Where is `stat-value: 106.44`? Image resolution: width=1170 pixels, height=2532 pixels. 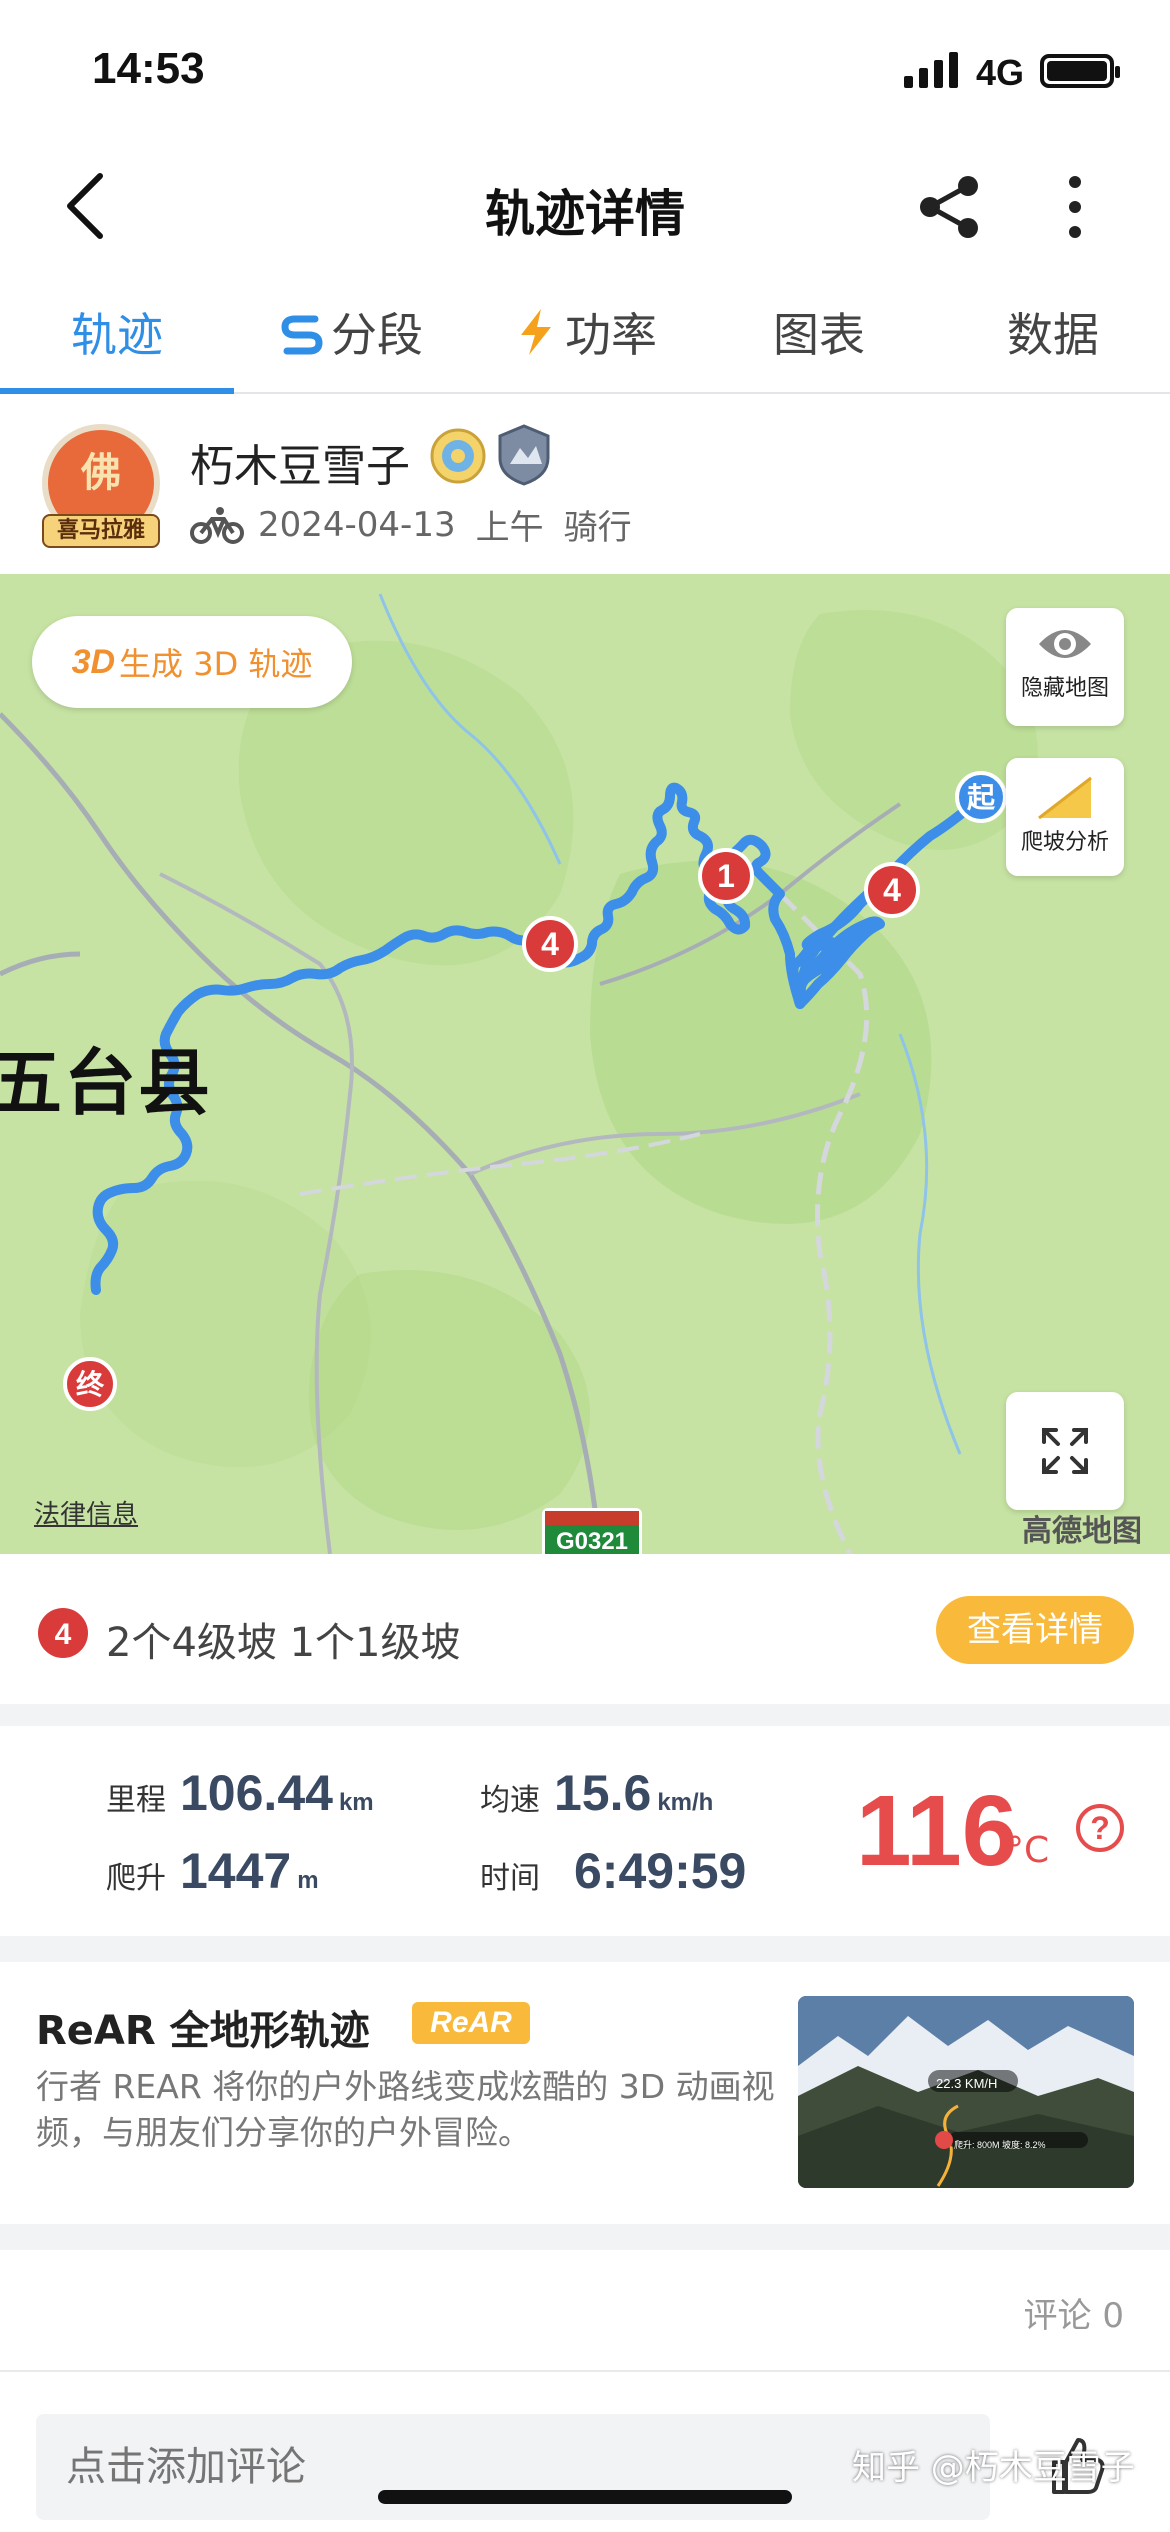 stat-value: 106.44 is located at coordinates (256, 1793).